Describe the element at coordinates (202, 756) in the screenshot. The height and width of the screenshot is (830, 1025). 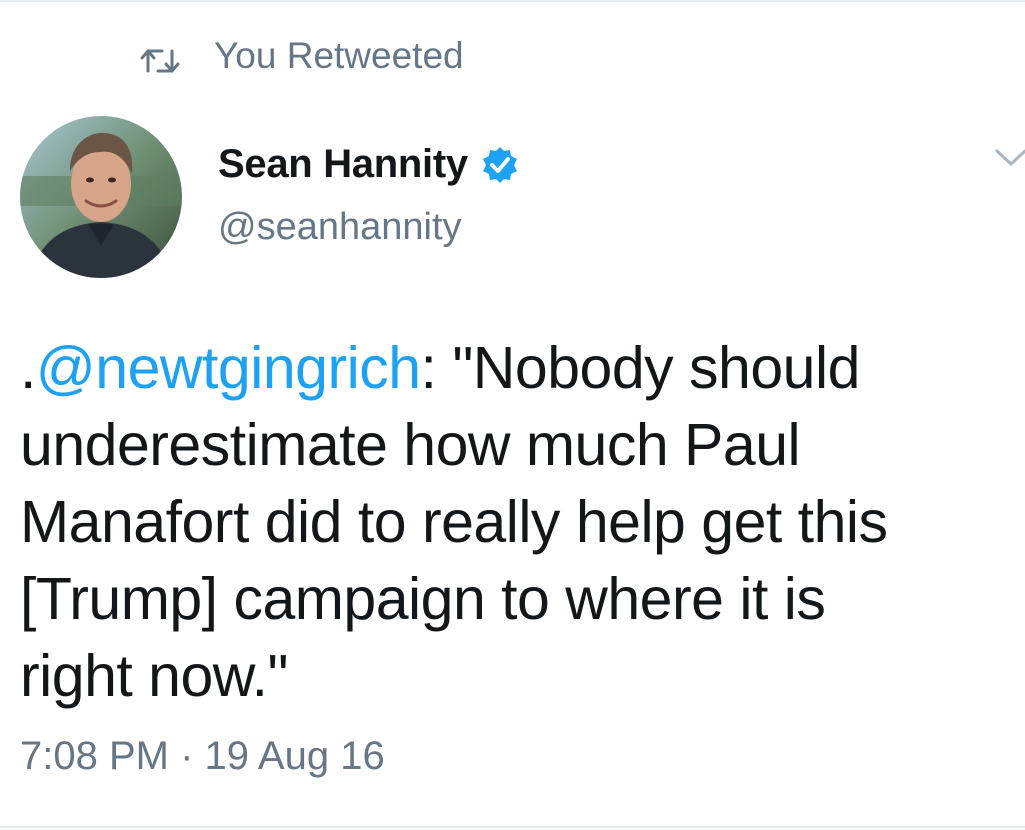
I see `tweet-timestamp: 7:08 PM · 19 Aug 16` at that location.